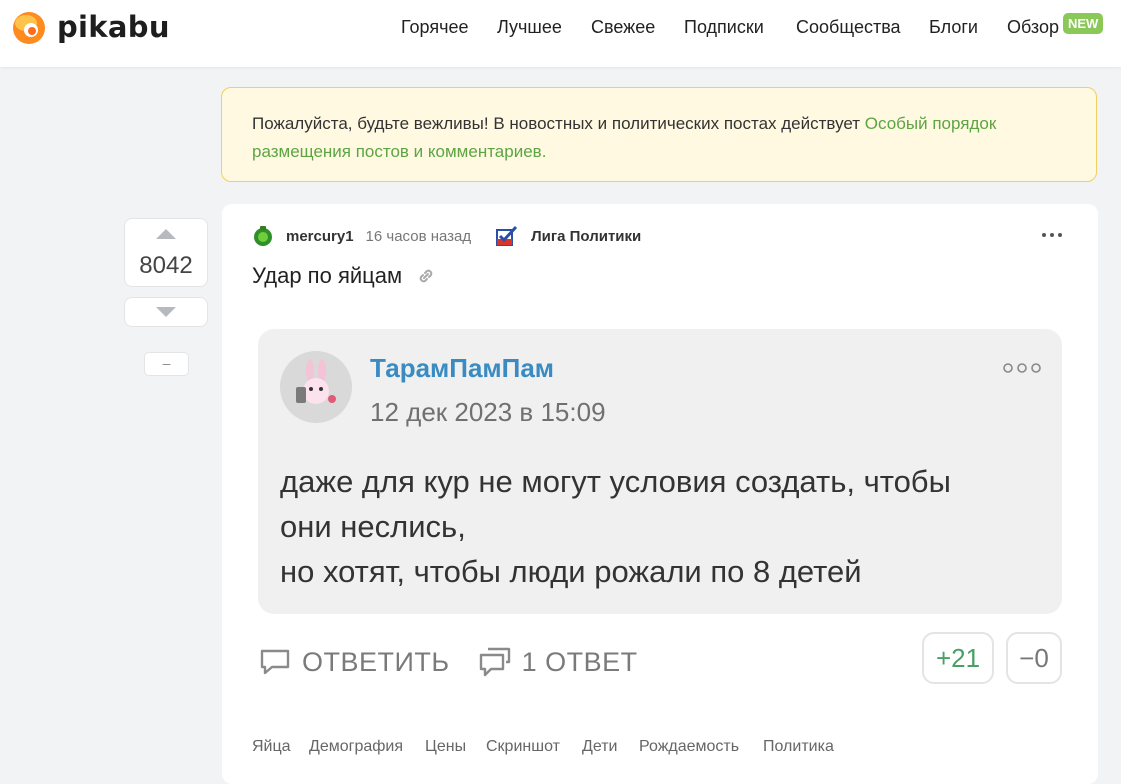 This screenshot has width=1121, height=784. I want to click on vote-up-button: 8042, so click(166, 252).